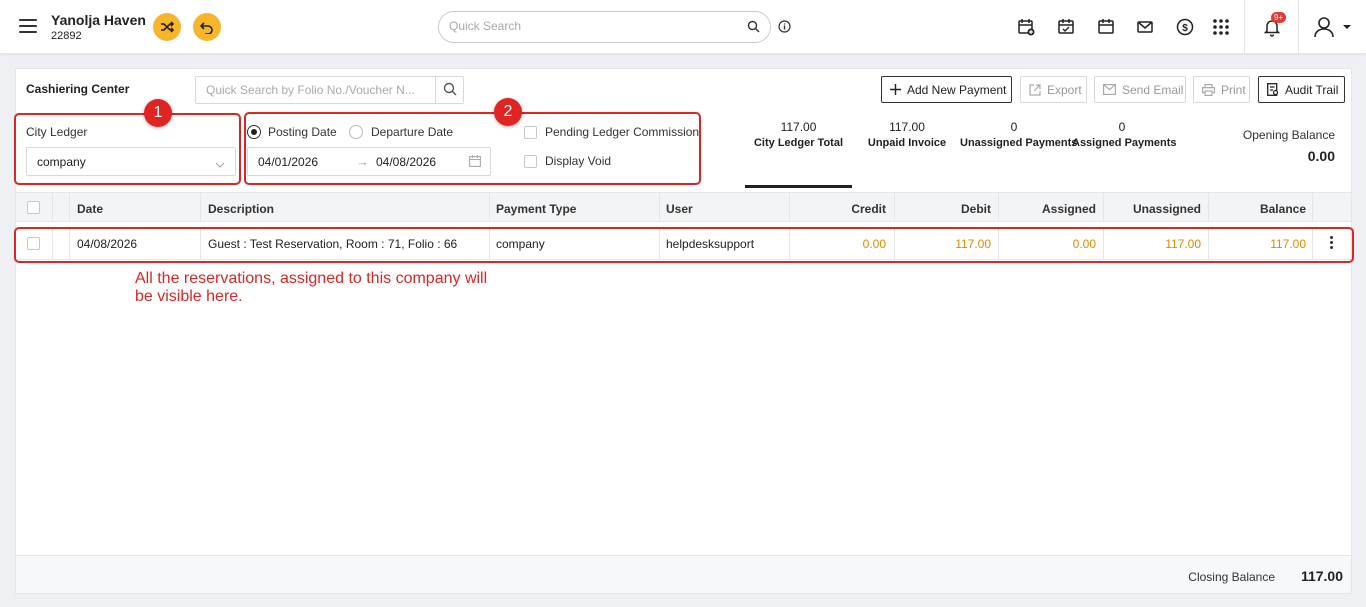 This screenshot has width=1366, height=607. What do you see at coordinates (1288, 244) in the screenshot?
I see `cell-balance: 117.00` at bounding box center [1288, 244].